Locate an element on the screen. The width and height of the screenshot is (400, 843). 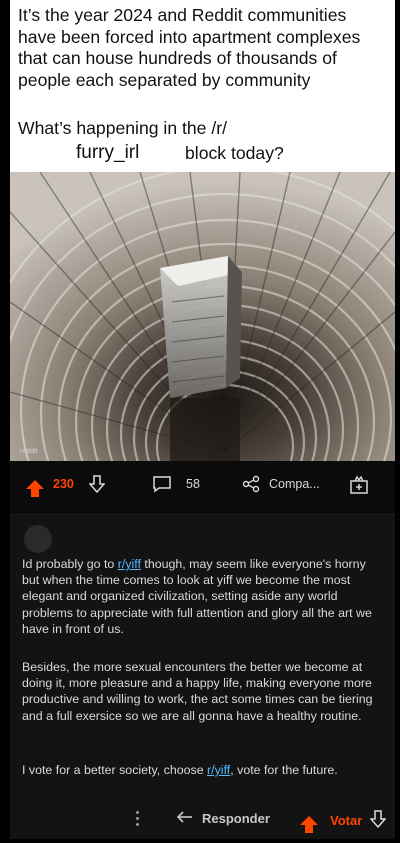
upvote-button: 230 is located at coordinates (50, 487).